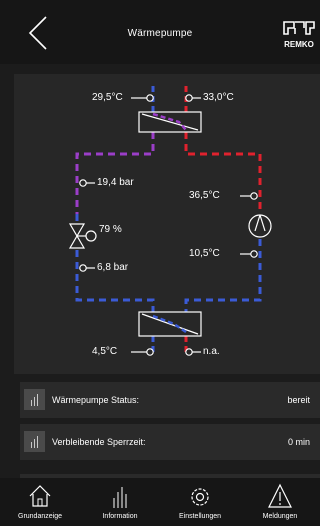 This screenshot has height=526, width=320. What do you see at coordinates (218, 97) in the screenshot?
I see `temp-top-right-label: 33,0°C` at bounding box center [218, 97].